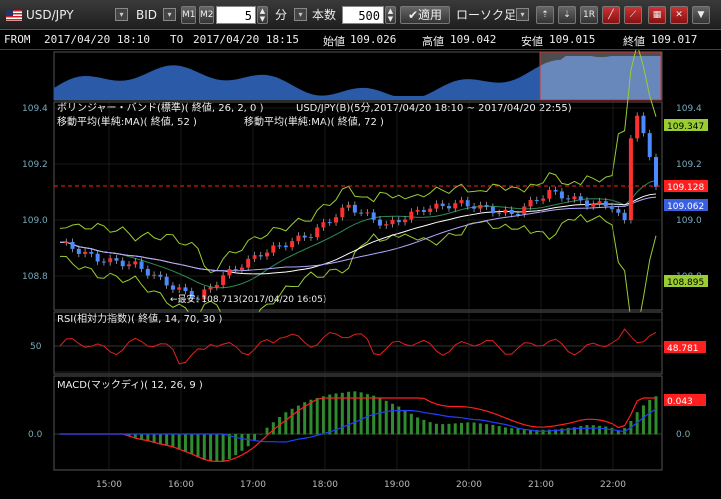 The width and height of the screenshot is (721, 499). What do you see at coordinates (14, 15) in the screenshot?
I see `us-flag-icon` at bounding box center [14, 15].